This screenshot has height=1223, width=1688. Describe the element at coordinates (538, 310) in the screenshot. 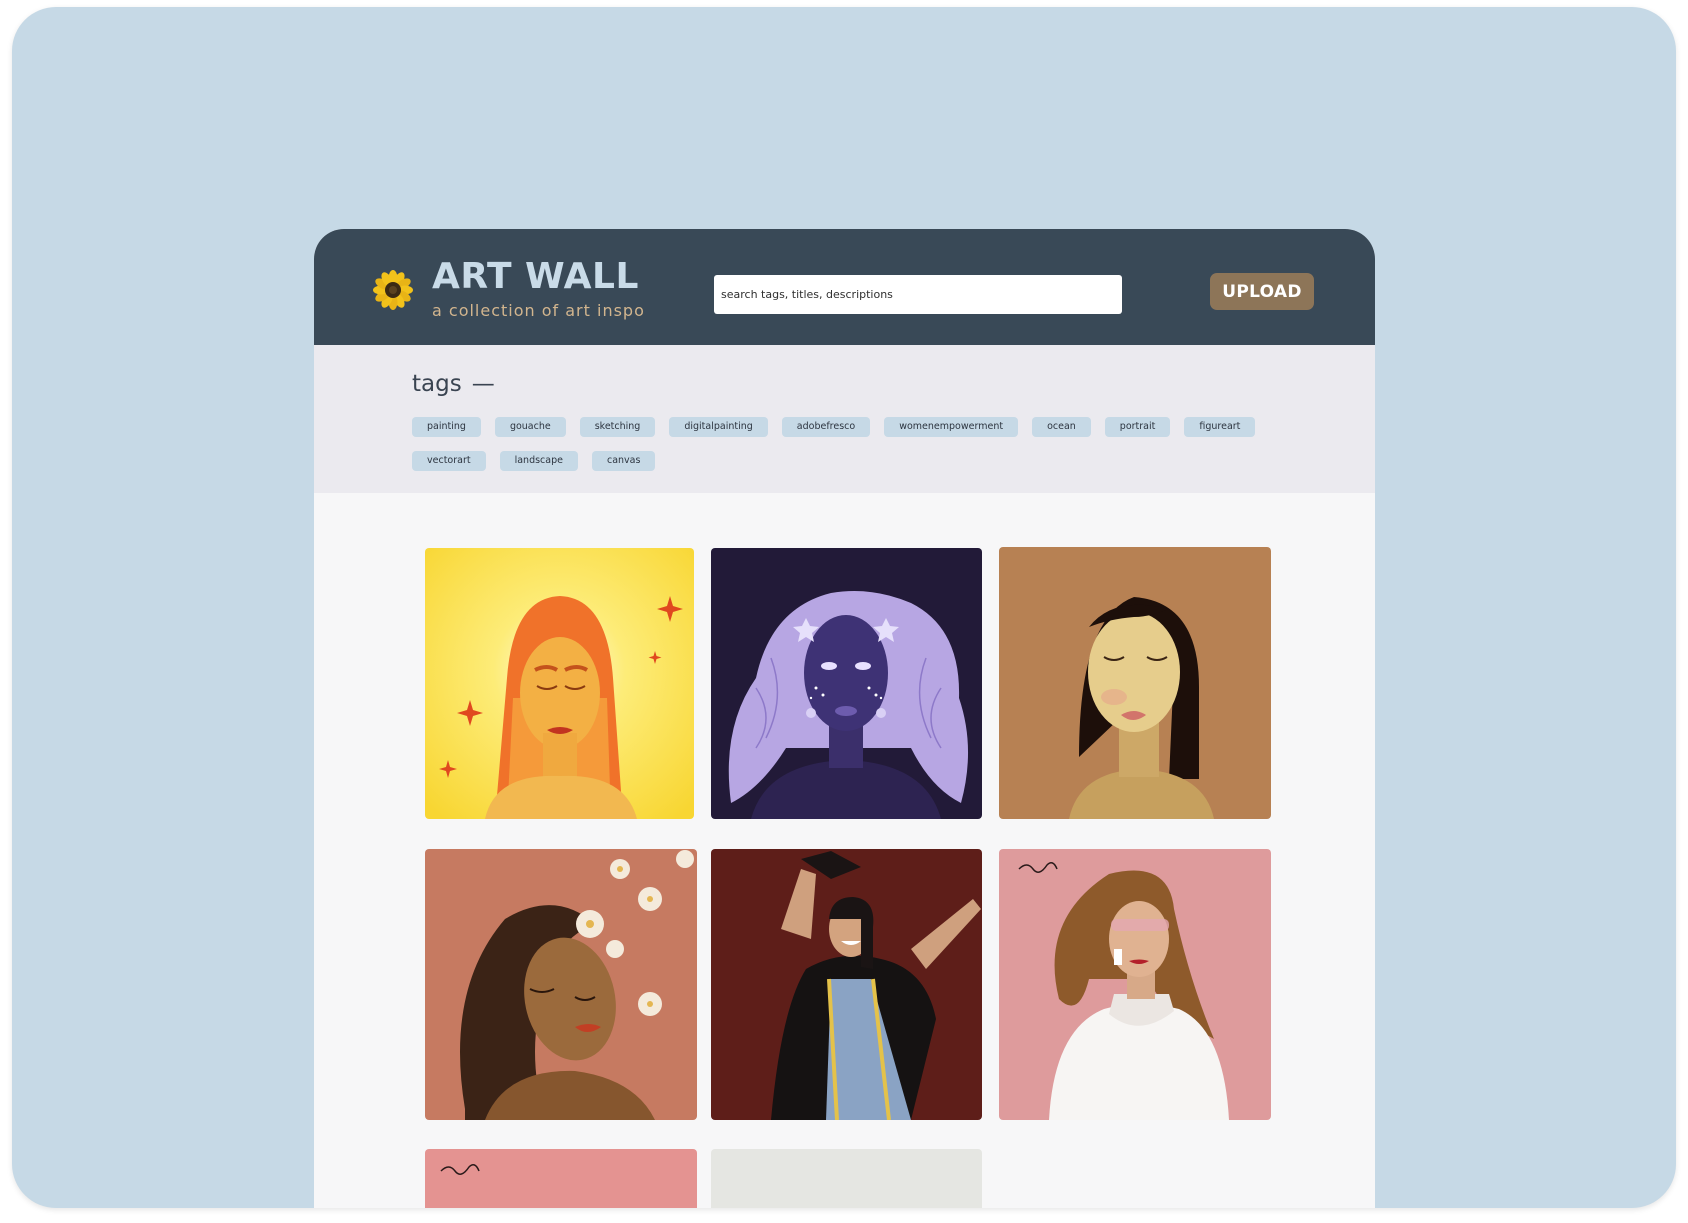

I see `app-subtitle: a collection of art inspo` at that location.